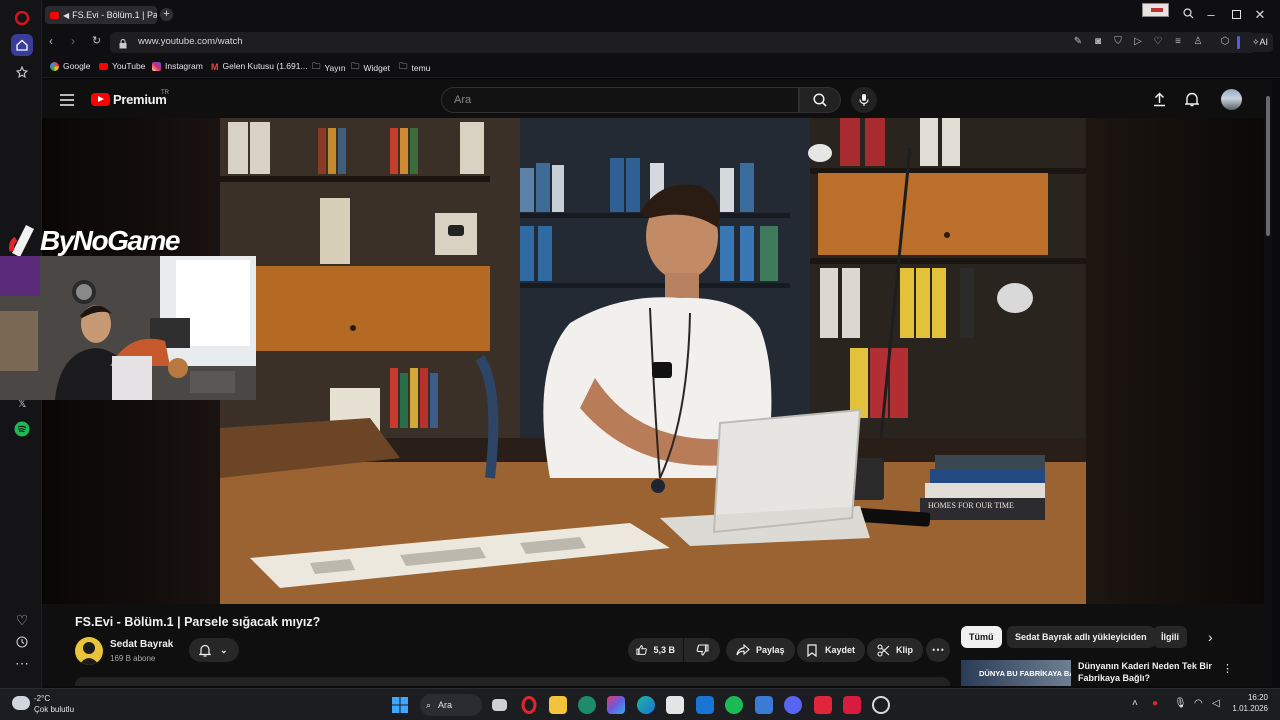 Image resolution: width=1280 pixels, height=720 pixels. What do you see at coordinates (1170, 637) in the screenshot?
I see `chip-related: İlgili` at bounding box center [1170, 637].